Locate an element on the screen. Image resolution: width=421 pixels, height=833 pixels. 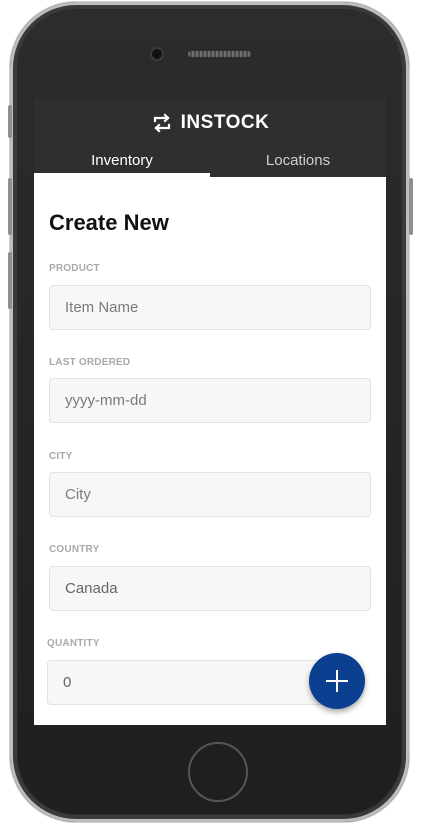
plus-icon is located at coordinates (337, 681).